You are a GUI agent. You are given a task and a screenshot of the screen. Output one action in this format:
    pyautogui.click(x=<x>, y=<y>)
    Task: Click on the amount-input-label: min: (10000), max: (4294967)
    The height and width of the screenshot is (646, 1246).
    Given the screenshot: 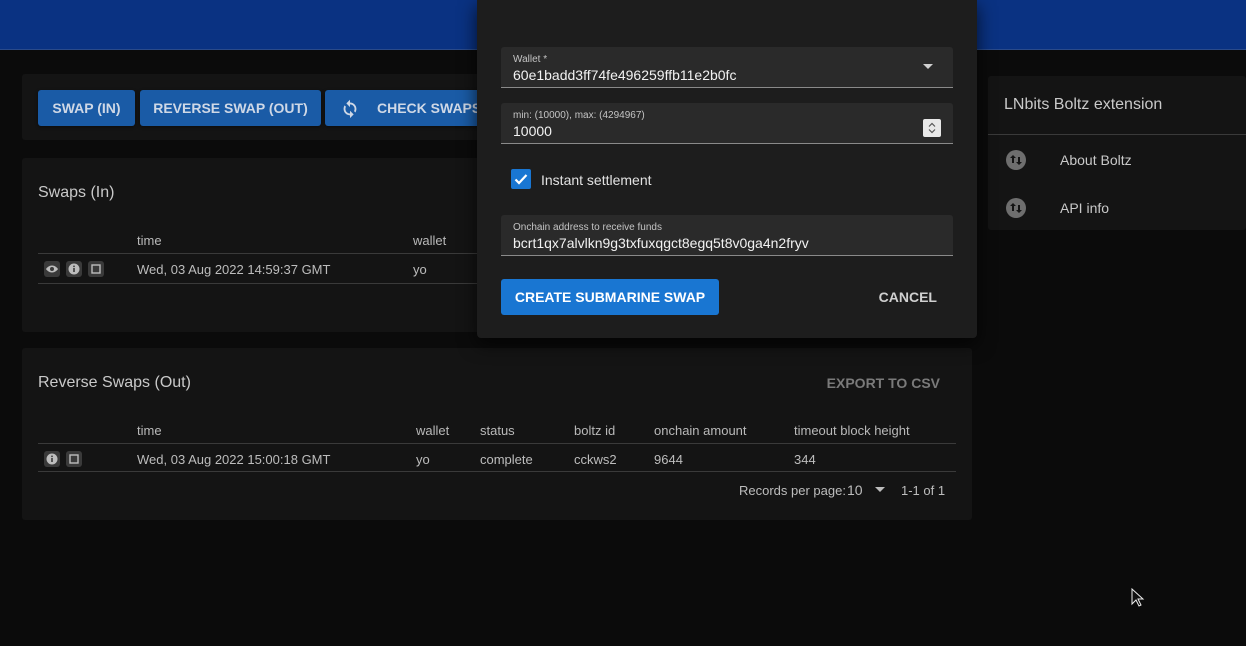 What is the action you would take?
    pyautogui.click(x=579, y=115)
    